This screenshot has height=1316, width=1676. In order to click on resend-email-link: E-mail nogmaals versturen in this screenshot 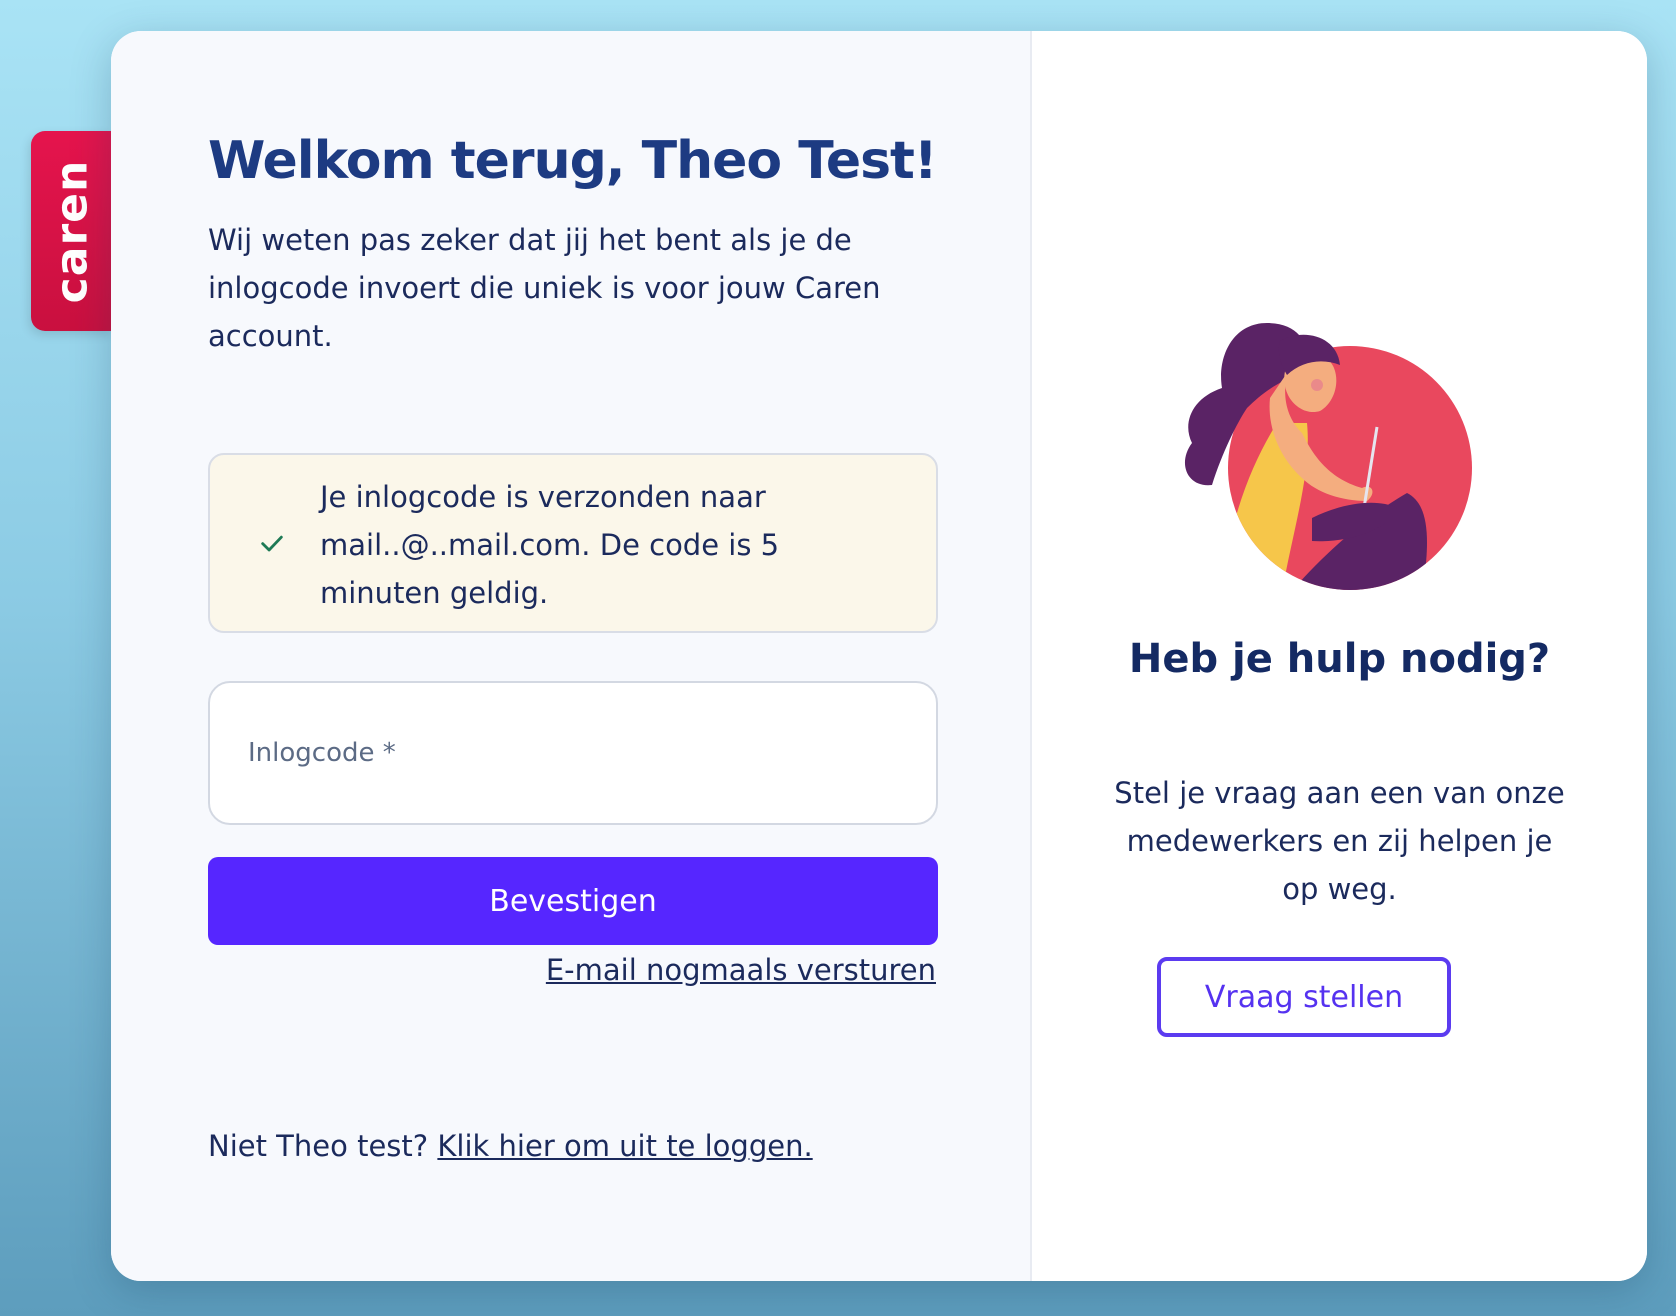, I will do `click(741, 970)`.